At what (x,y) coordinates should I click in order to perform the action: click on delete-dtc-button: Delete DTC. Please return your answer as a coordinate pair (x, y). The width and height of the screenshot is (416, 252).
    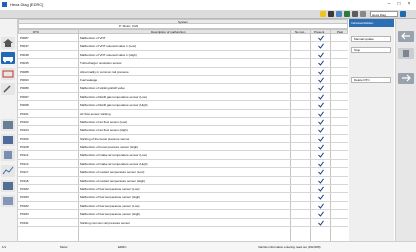
    Looking at the image, I should click on (371, 80).